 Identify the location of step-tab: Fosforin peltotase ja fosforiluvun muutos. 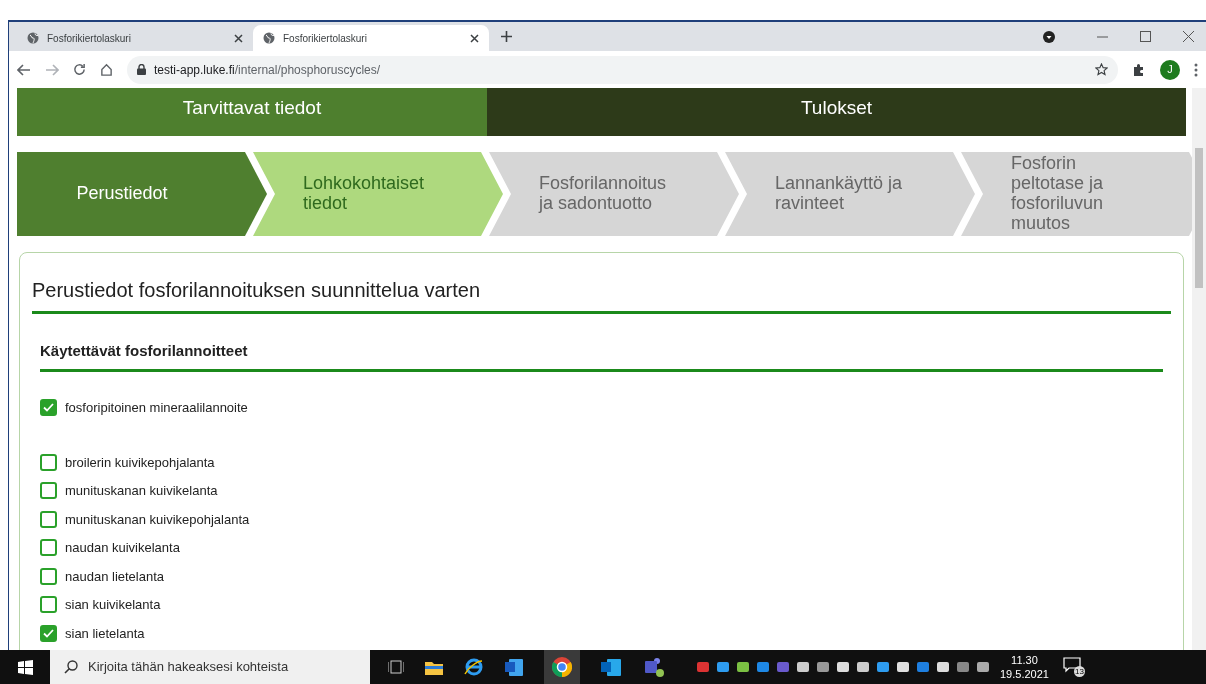
(1076, 194).